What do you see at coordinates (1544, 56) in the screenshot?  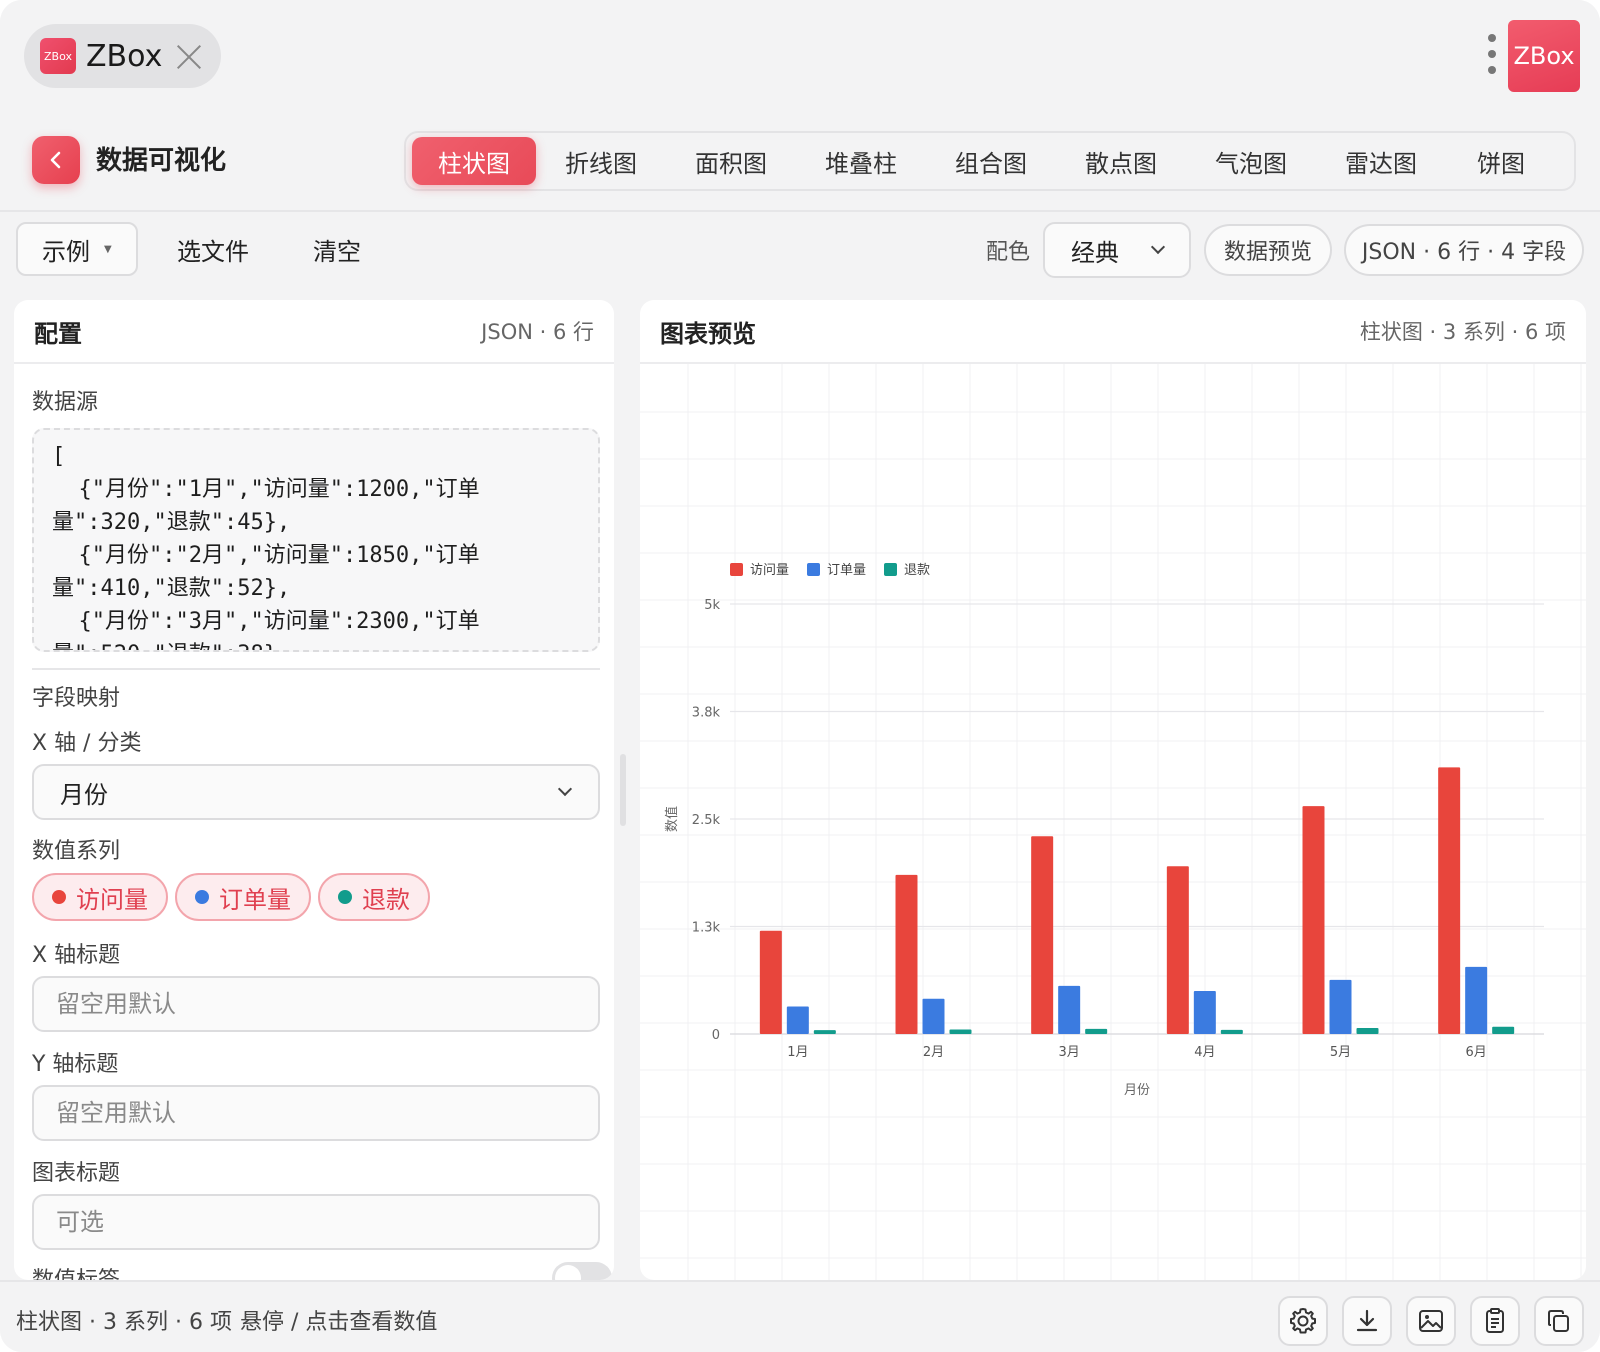 I see `brand-logo: ZBox` at bounding box center [1544, 56].